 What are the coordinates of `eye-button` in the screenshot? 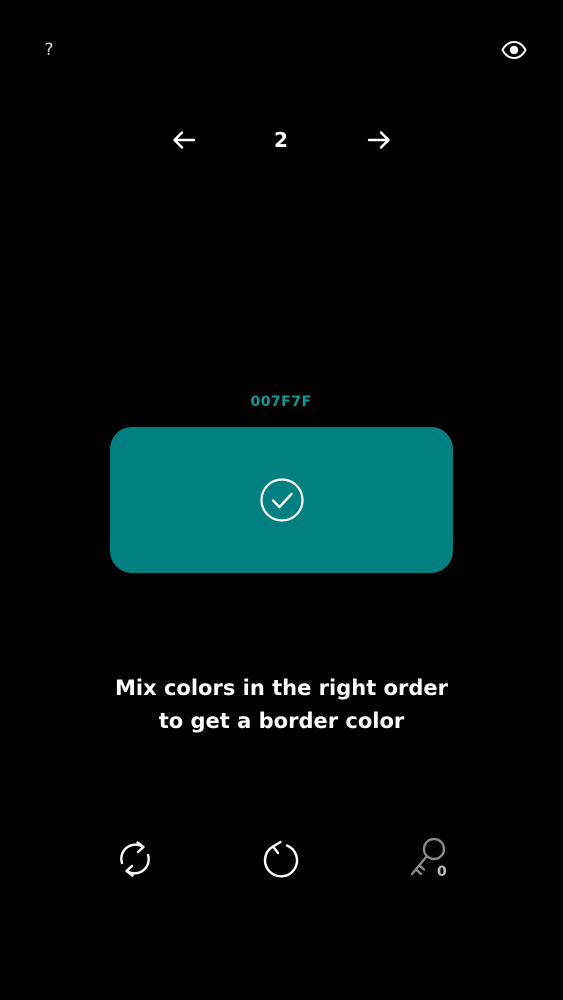 It's located at (514, 50).